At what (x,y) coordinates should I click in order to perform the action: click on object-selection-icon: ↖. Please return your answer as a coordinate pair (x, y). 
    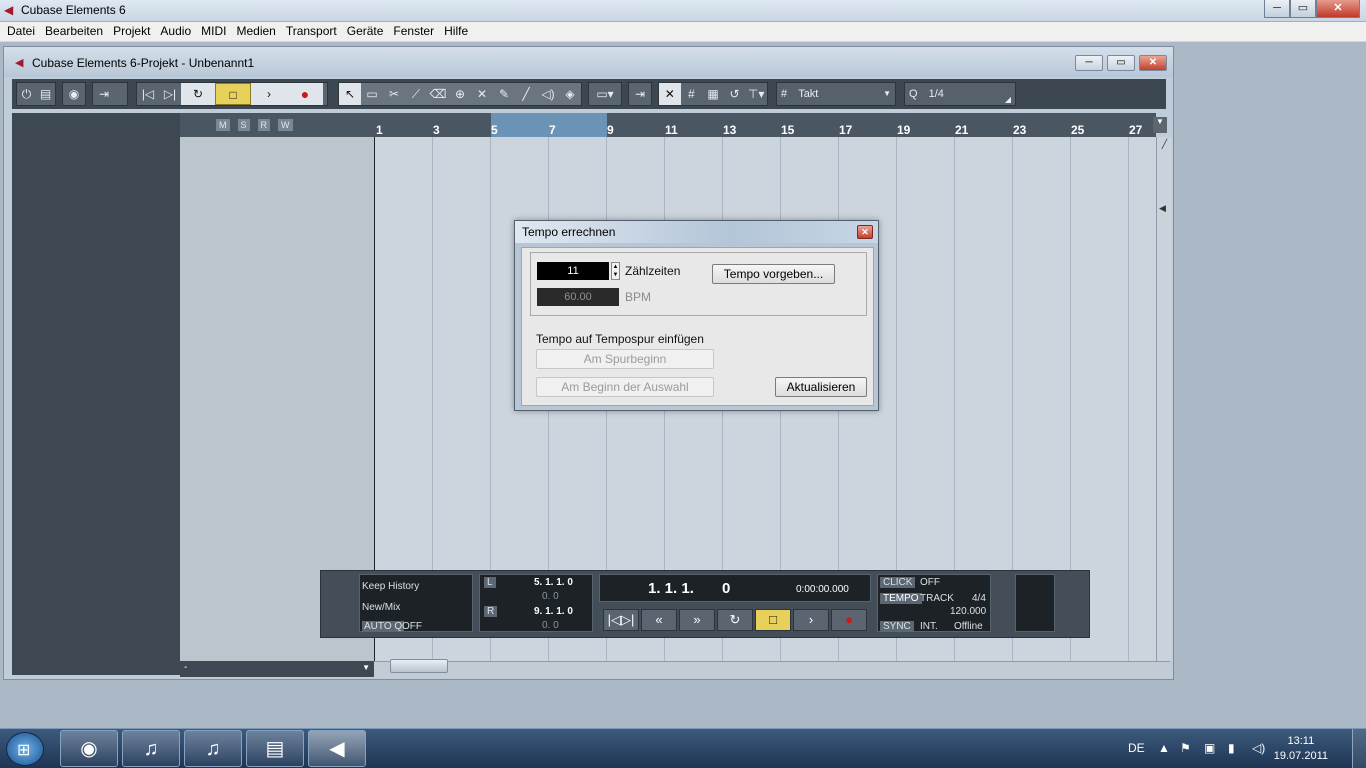
    Looking at the image, I should click on (350, 94).